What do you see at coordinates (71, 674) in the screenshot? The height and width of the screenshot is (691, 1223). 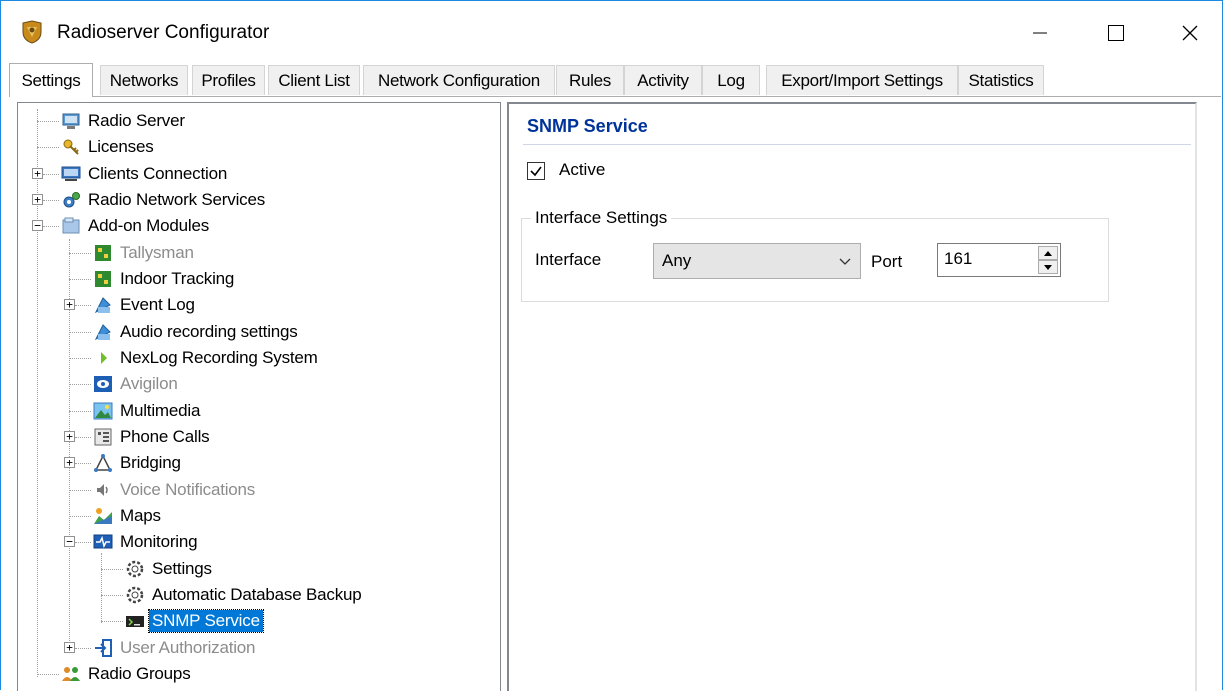 I see `user-group-icon` at bounding box center [71, 674].